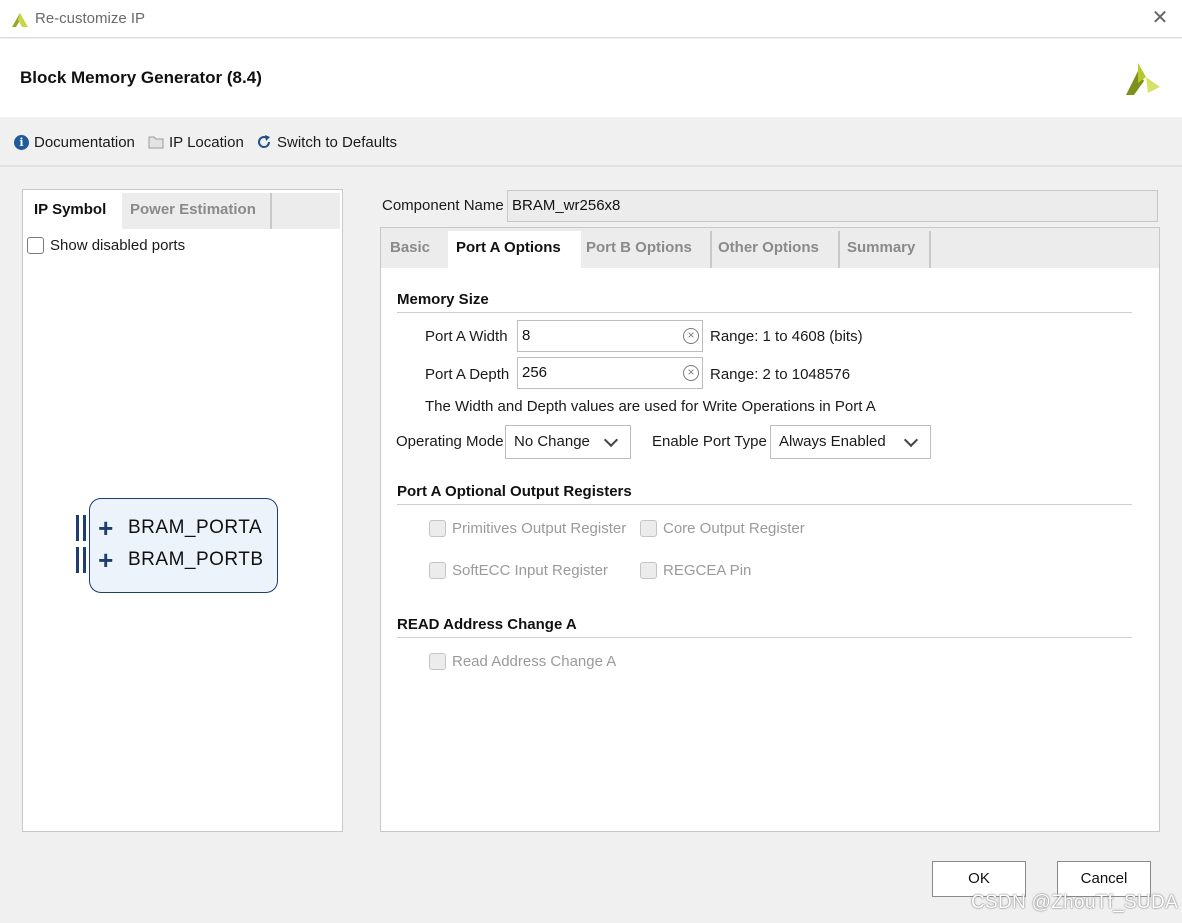  Describe the element at coordinates (526, 335) in the screenshot. I see `port-a-width-value: 8` at that location.